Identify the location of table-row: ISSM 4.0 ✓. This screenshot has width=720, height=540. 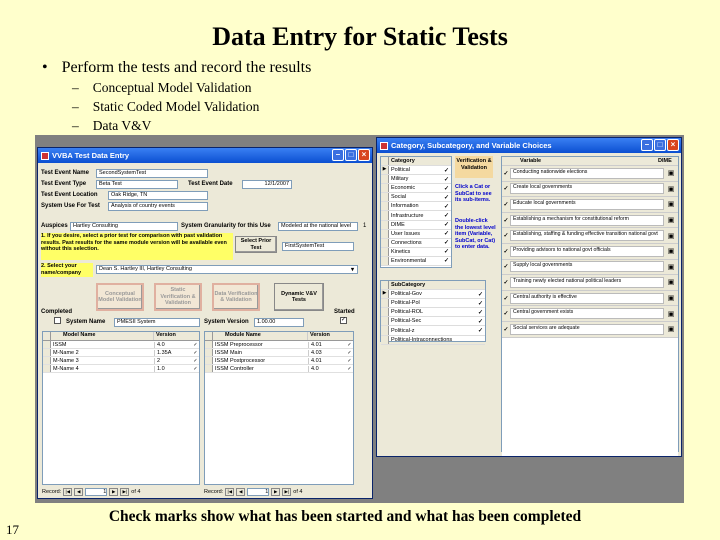
(121, 345).